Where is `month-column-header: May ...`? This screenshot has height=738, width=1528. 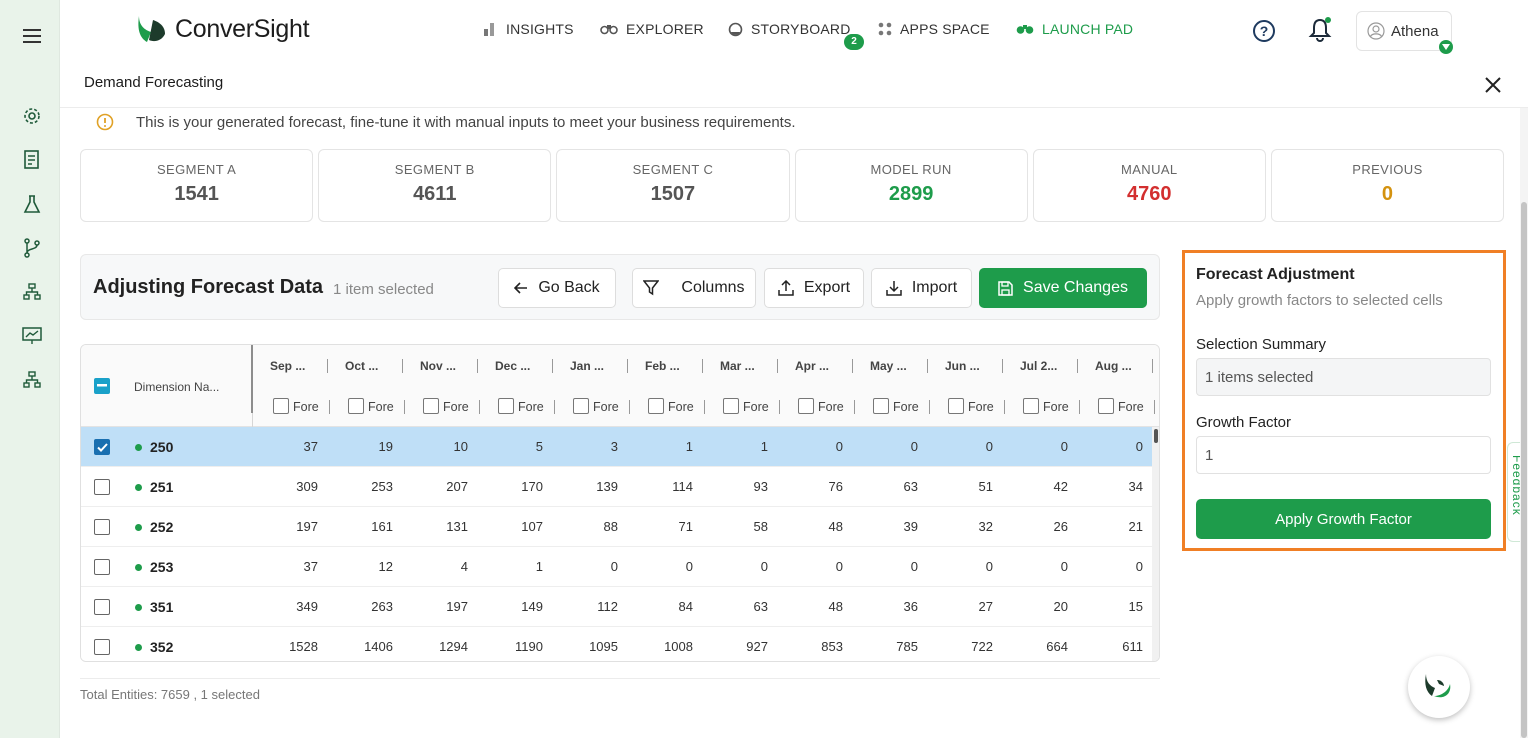
month-column-header: May ... is located at coordinates (888, 366).